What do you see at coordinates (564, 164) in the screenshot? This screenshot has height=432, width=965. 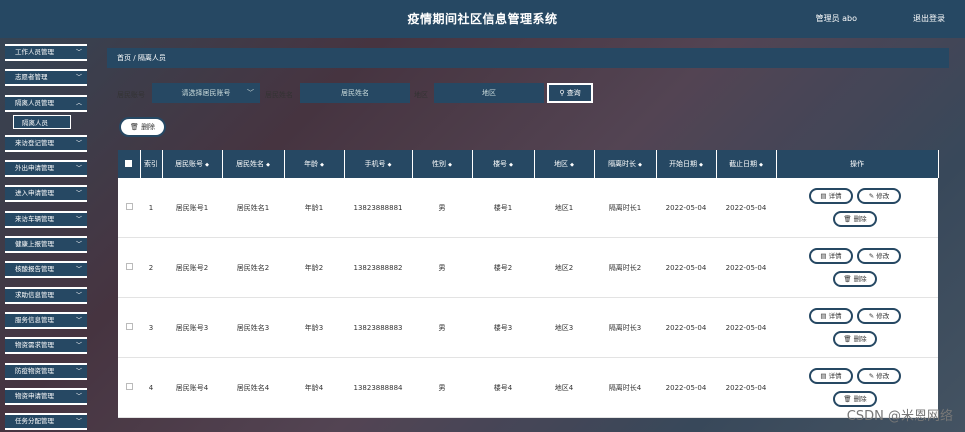 I see `col-area: 地区 ◆` at bounding box center [564, 164].